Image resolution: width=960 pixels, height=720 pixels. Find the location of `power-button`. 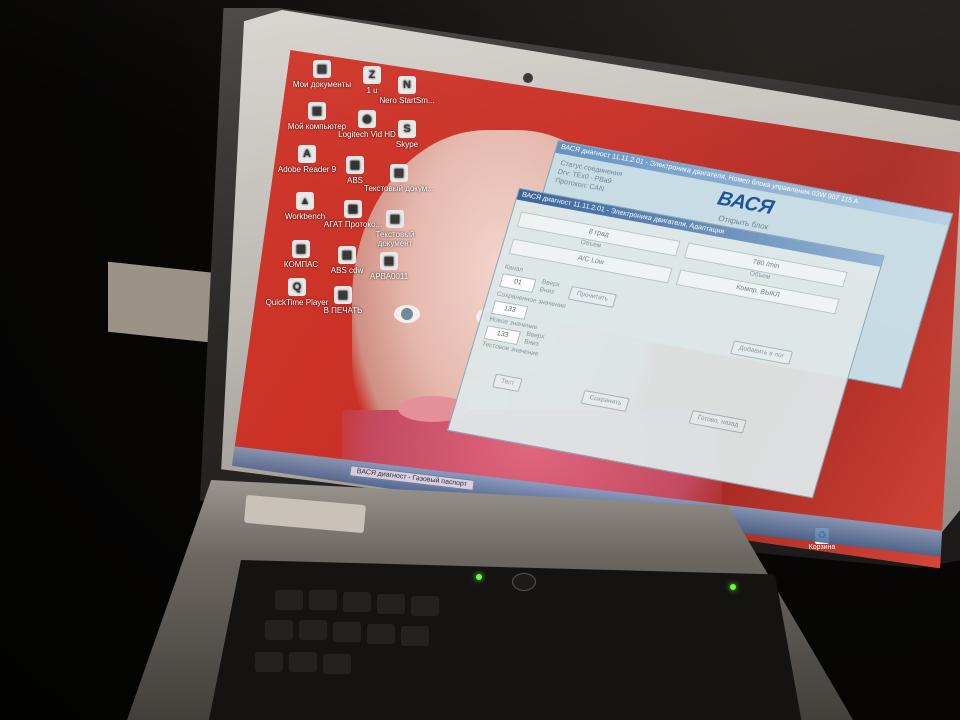

power-button is located at coordinates (524, 582).